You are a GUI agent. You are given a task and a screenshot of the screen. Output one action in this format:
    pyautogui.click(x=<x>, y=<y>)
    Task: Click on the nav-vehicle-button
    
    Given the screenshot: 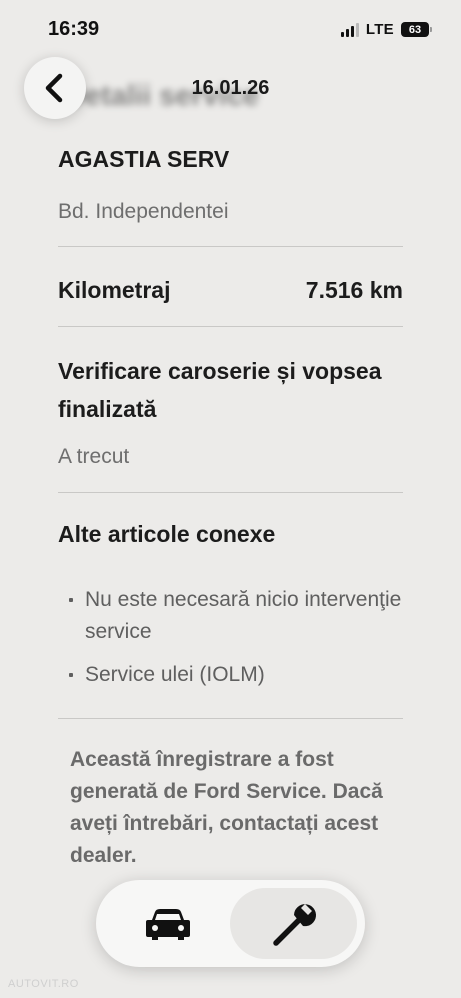 What is the action you would take?
    pyautogui.click(x=167, y=923)
    